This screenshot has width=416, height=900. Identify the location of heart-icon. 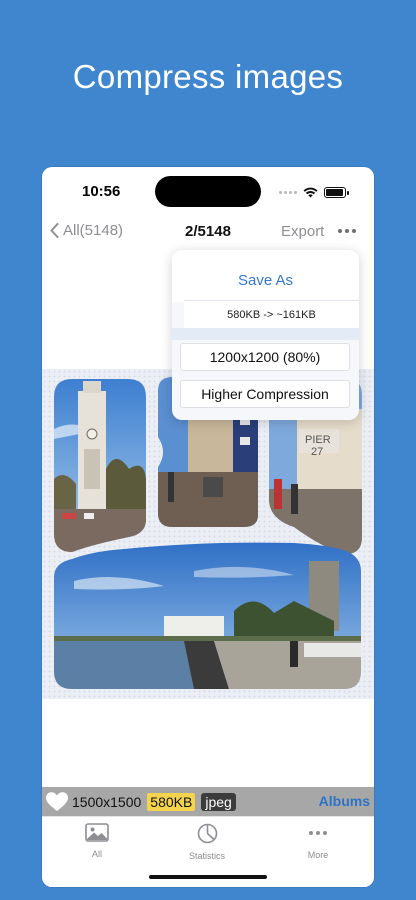
(57, 801).